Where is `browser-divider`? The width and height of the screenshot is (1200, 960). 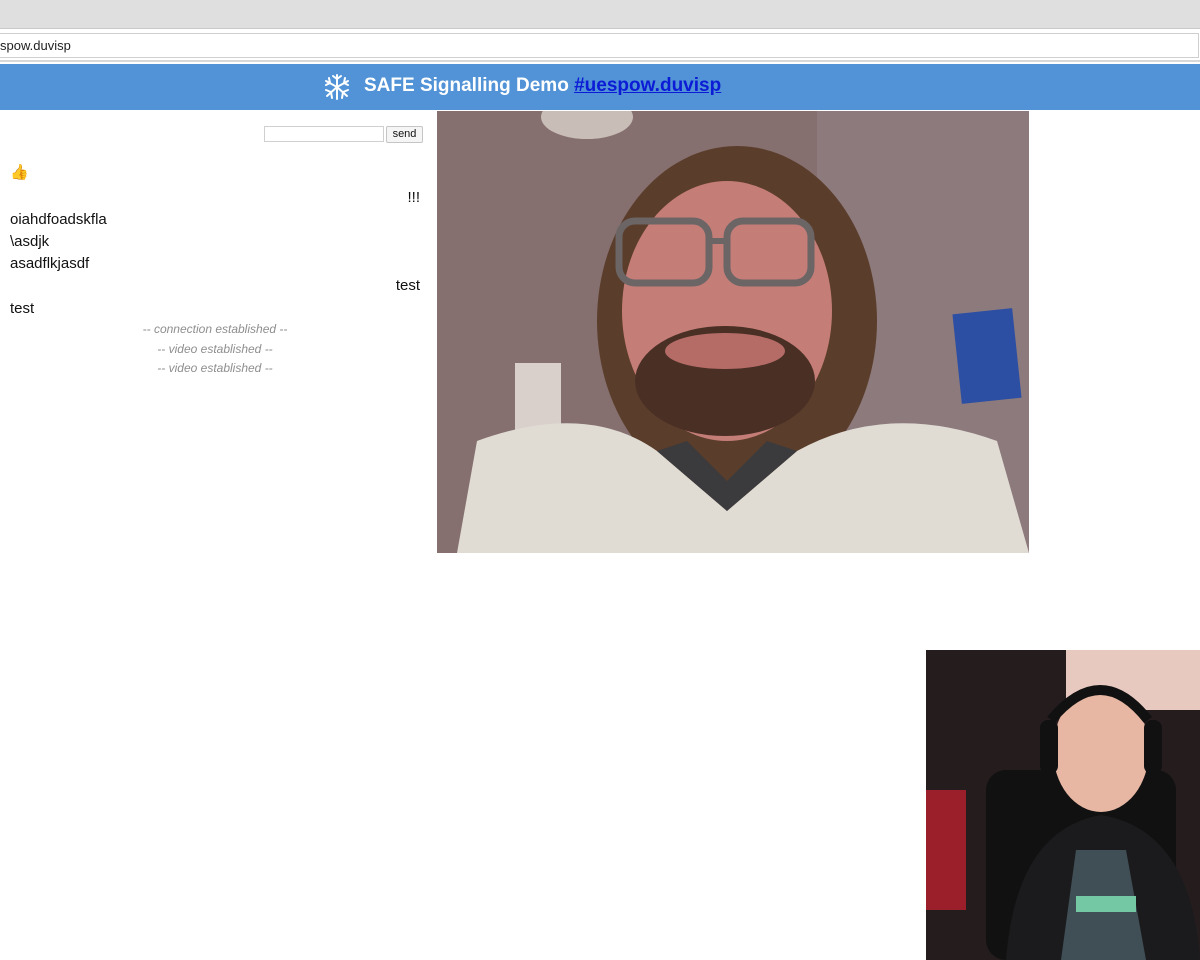 browser-divider is located at coordinates (600, 61).